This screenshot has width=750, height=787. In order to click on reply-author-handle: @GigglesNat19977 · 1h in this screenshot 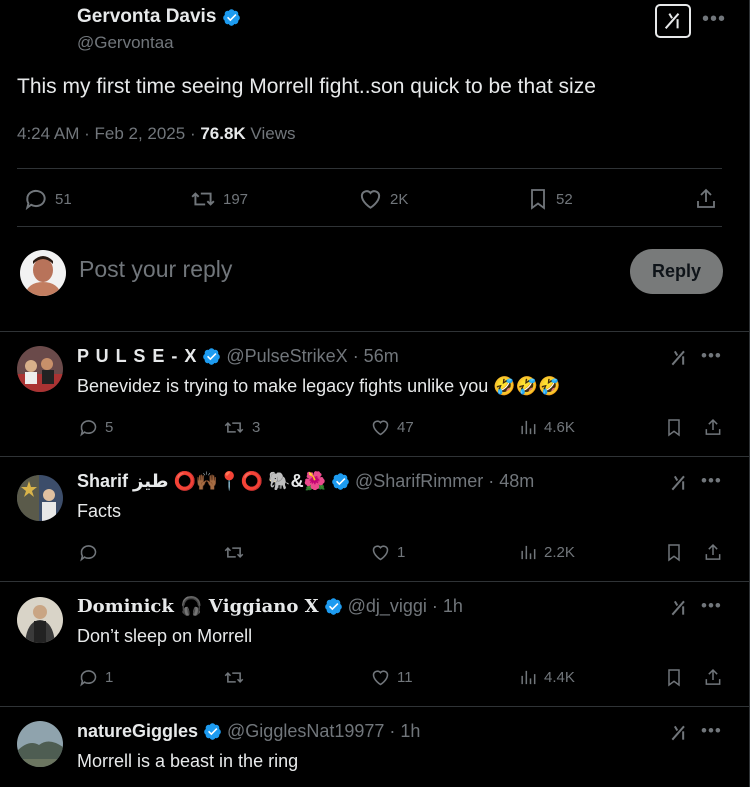, I will do `click(323, 731)`.